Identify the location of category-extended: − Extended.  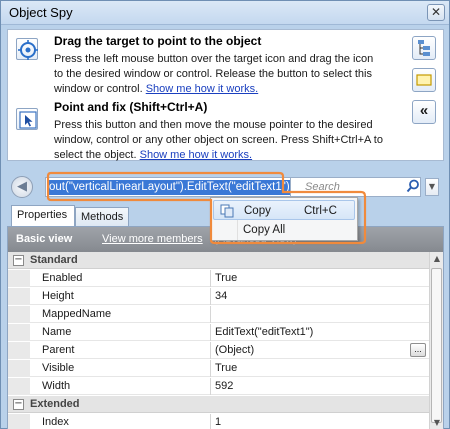
(219, 404).